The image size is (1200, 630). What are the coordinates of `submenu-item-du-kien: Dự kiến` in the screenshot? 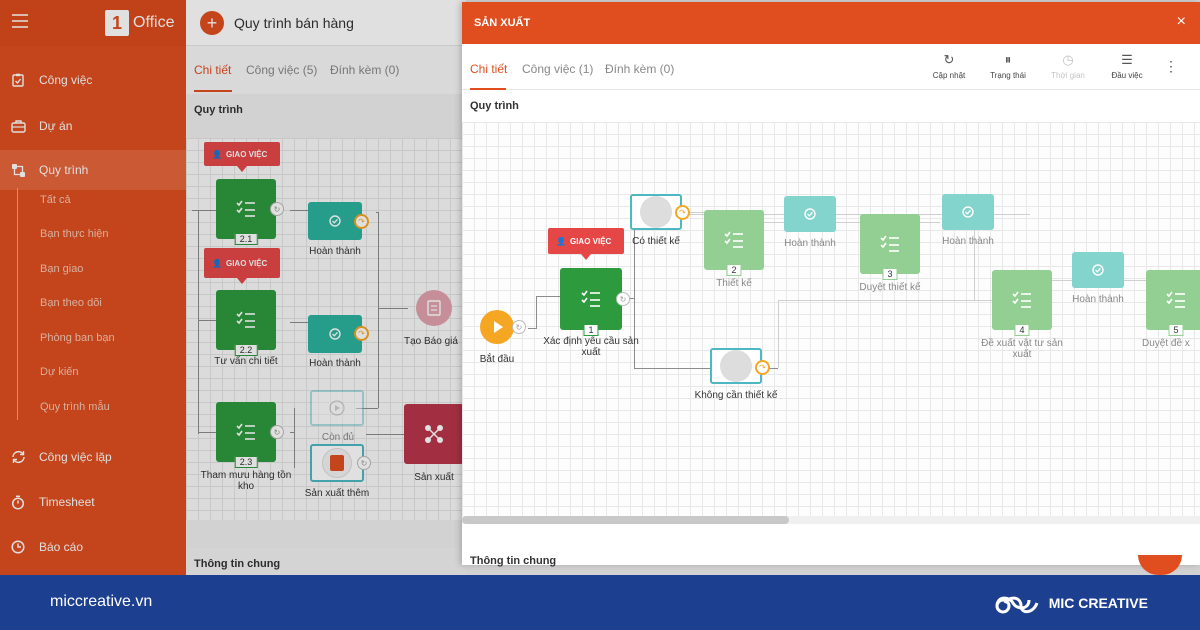 It's located at (59, 372).